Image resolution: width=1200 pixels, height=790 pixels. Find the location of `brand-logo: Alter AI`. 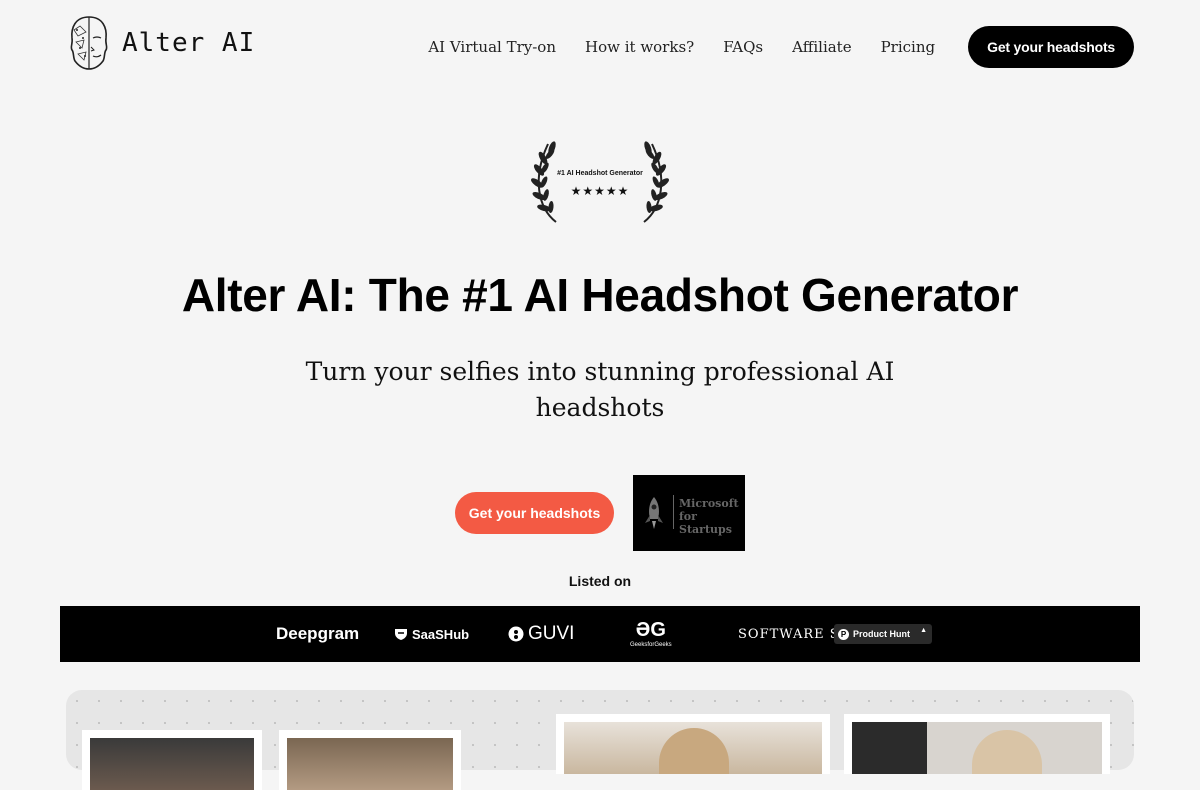

brand-logo: Alter AI is located at coordinates (160, 43).